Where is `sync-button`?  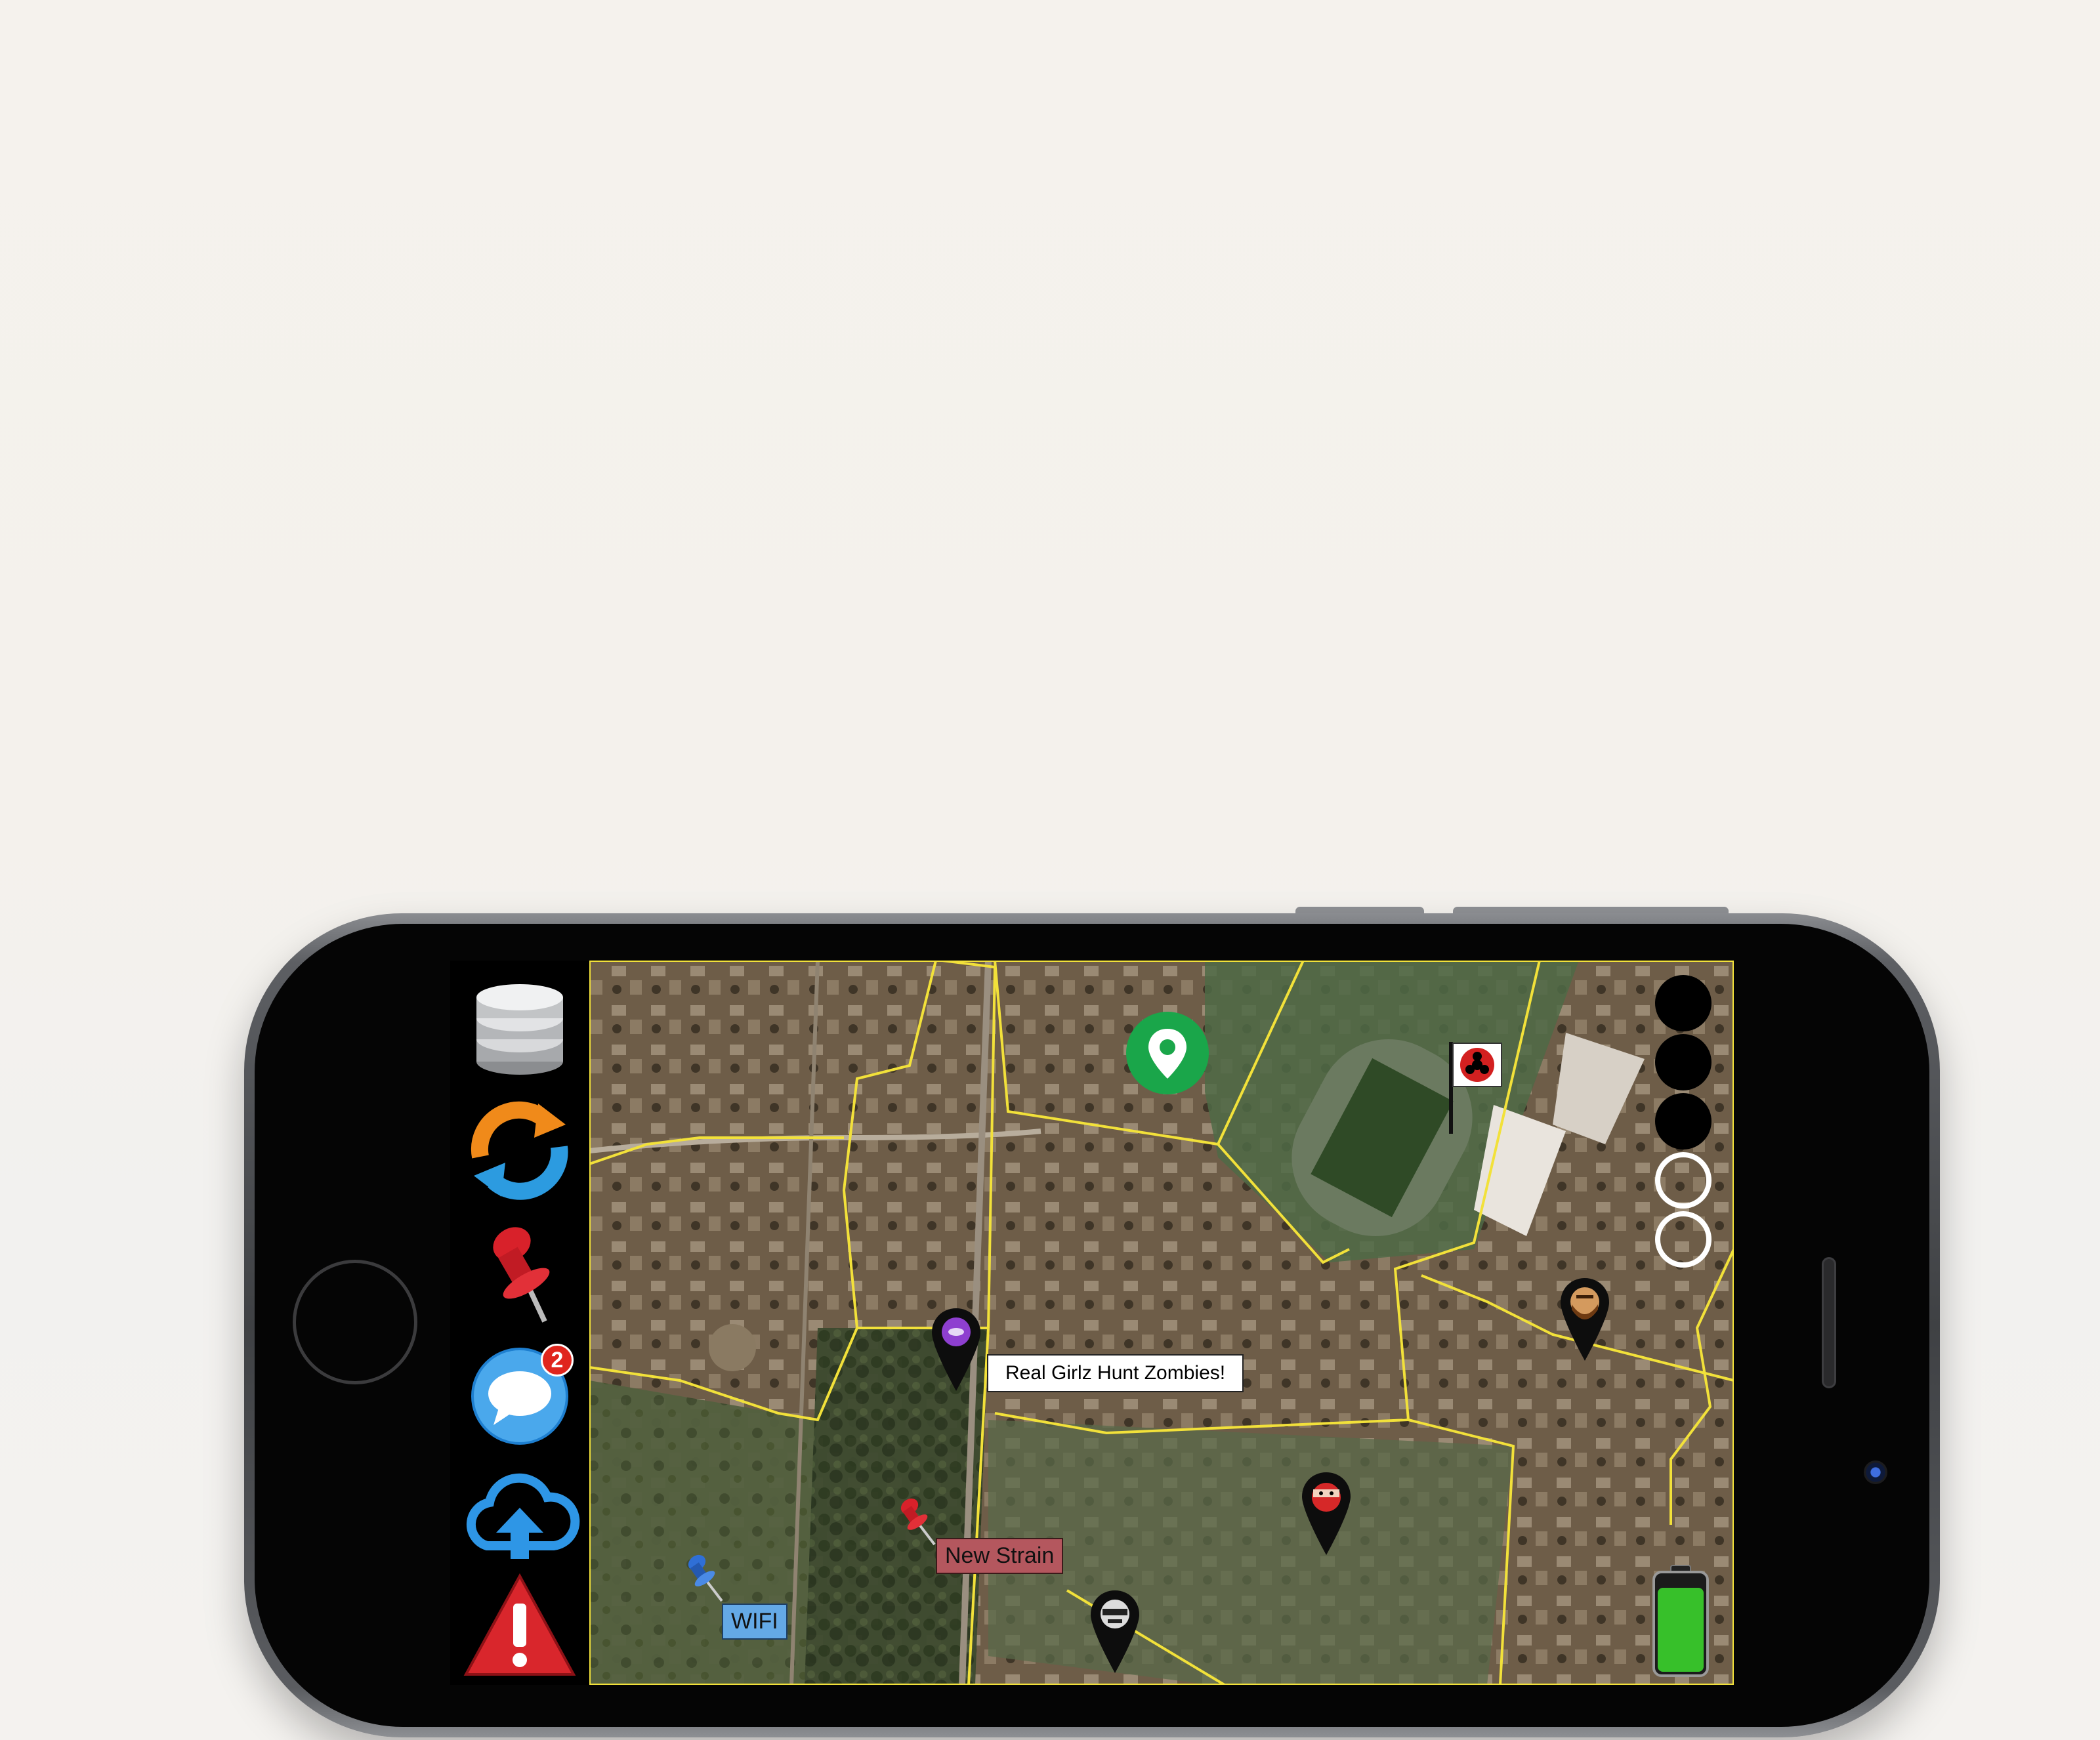
sync-button is located at coordinates (519, 1150).